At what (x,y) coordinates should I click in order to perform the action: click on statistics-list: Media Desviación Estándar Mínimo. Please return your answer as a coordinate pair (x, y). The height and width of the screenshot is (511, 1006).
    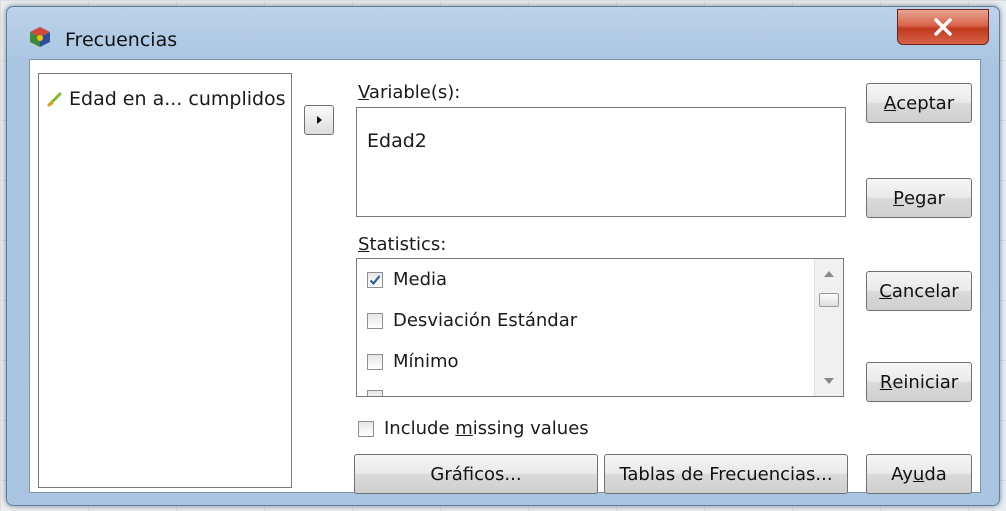
    Looking at the image, I should click on (600, 327).